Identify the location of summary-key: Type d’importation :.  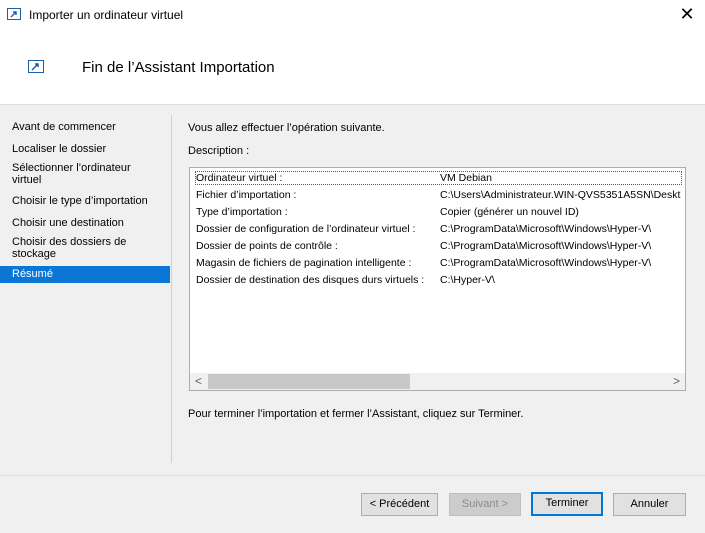
(242, 212).